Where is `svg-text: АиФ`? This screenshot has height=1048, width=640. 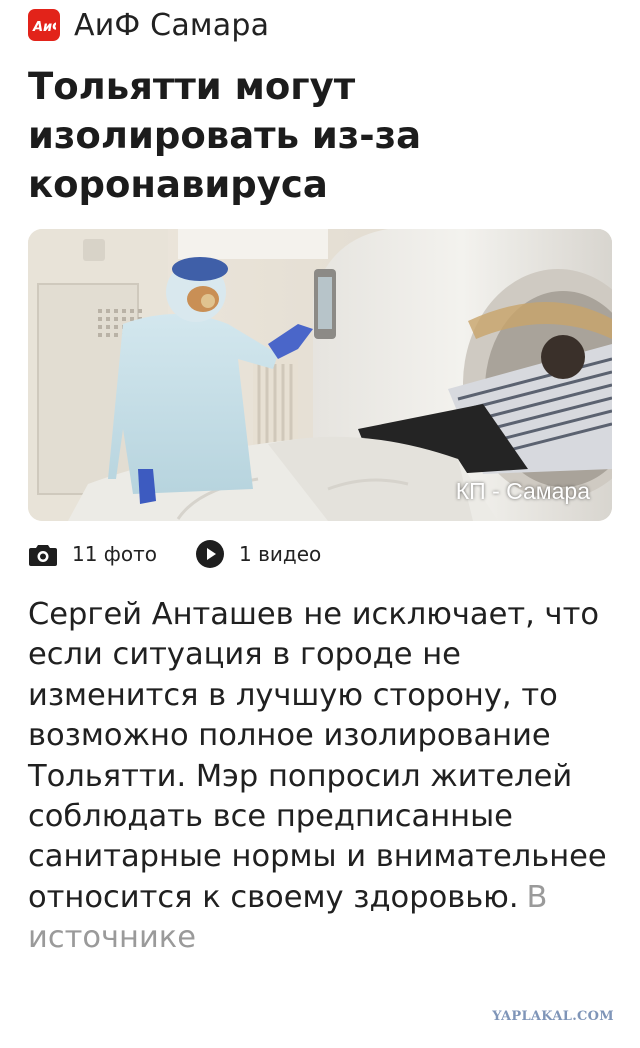 svg-text: АиФ is located at coordinates (44, 27).